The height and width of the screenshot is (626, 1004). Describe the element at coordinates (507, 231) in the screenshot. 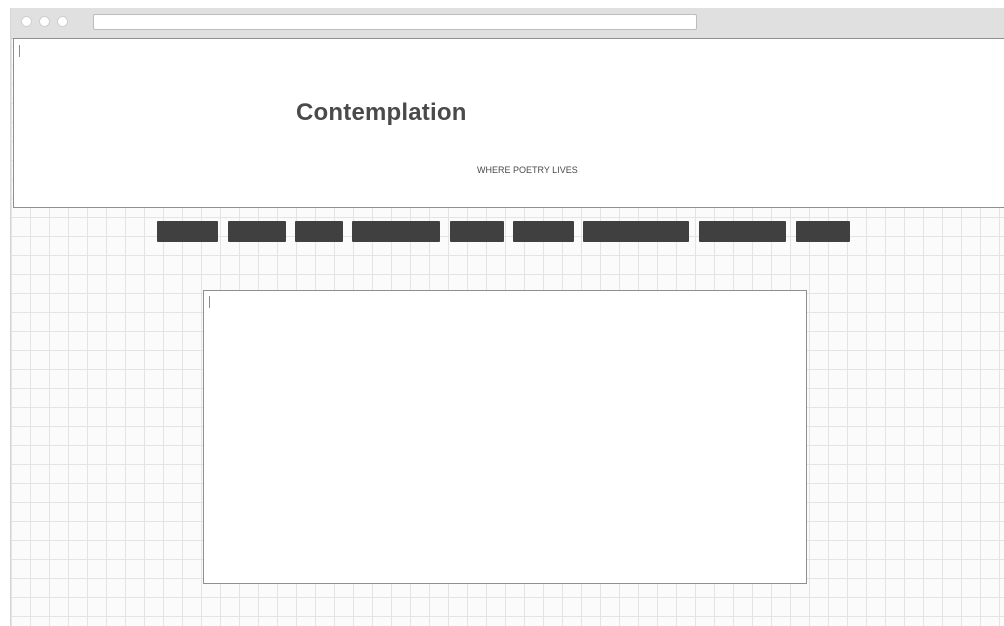

I see `main-navigation` at that location.